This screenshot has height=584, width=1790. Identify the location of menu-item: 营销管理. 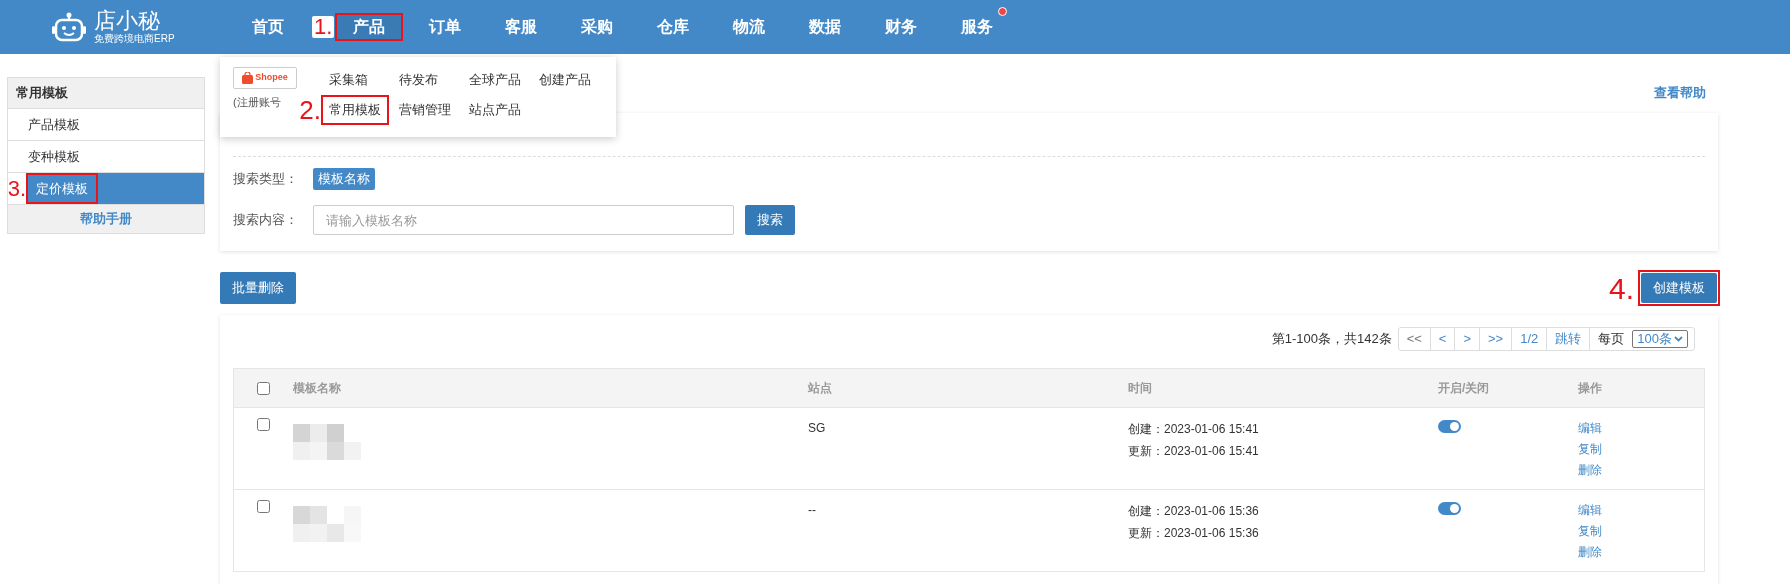
(425, 110).